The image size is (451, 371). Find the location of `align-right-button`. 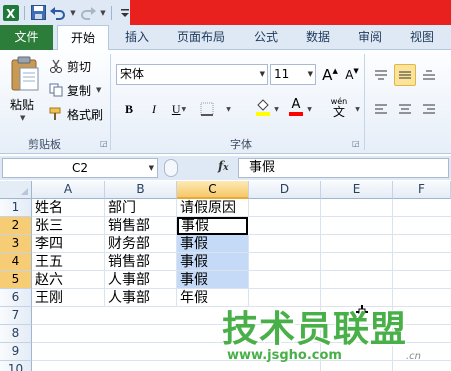

align-right-button is located at coordinates (429, 109).